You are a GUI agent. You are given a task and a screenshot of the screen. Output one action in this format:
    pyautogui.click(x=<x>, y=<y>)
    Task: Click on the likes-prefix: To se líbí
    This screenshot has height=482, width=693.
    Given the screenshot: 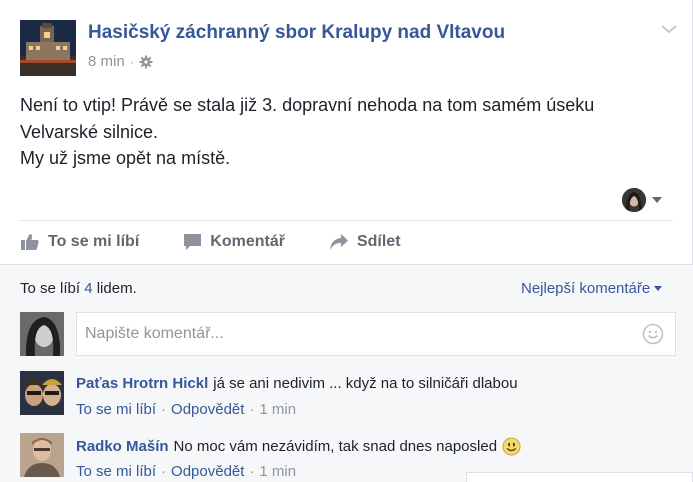 What is the action you would take?
    pyautogui.click(x=50, y=288)
    